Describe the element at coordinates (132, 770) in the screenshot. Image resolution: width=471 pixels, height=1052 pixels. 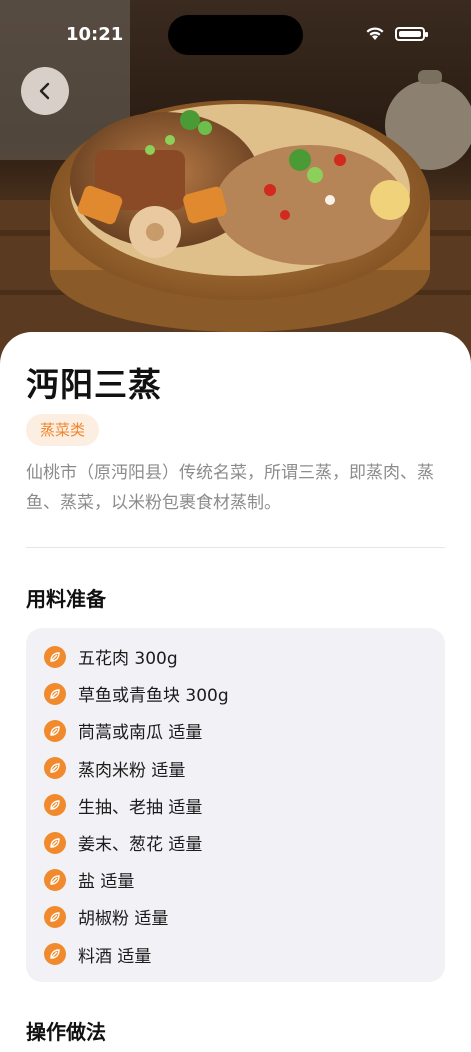
I see `ingredient-label: 蒸肉米粉 适量` at that location.